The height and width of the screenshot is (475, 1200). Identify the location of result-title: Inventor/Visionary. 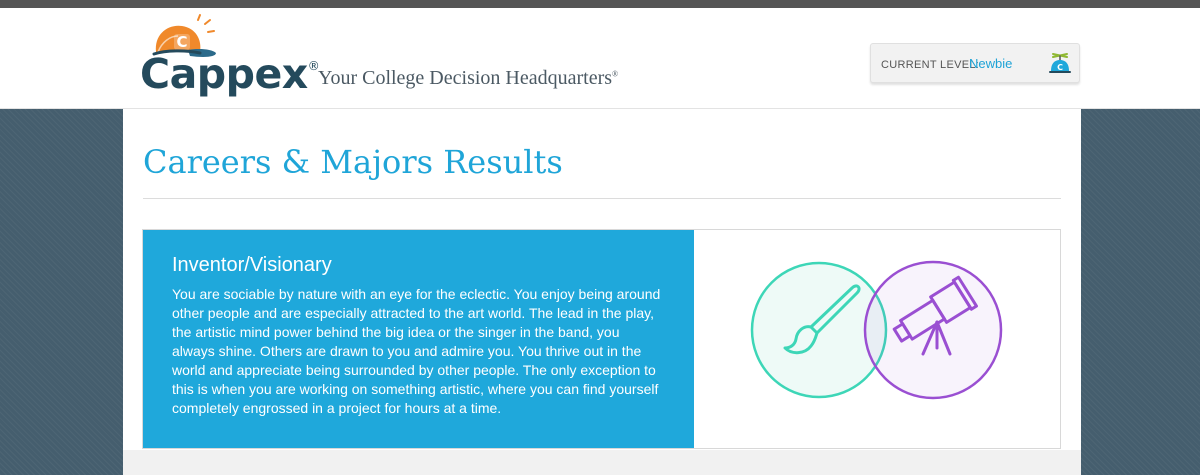
(252, 265).